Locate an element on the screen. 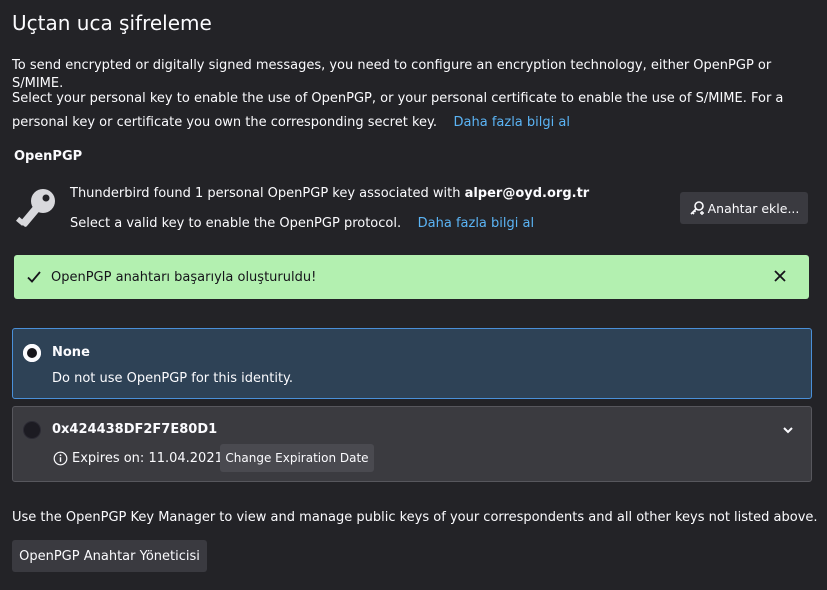 The width and height of the screenshot is (827, 590). close-notification-button is located at coordinates (780, 276).